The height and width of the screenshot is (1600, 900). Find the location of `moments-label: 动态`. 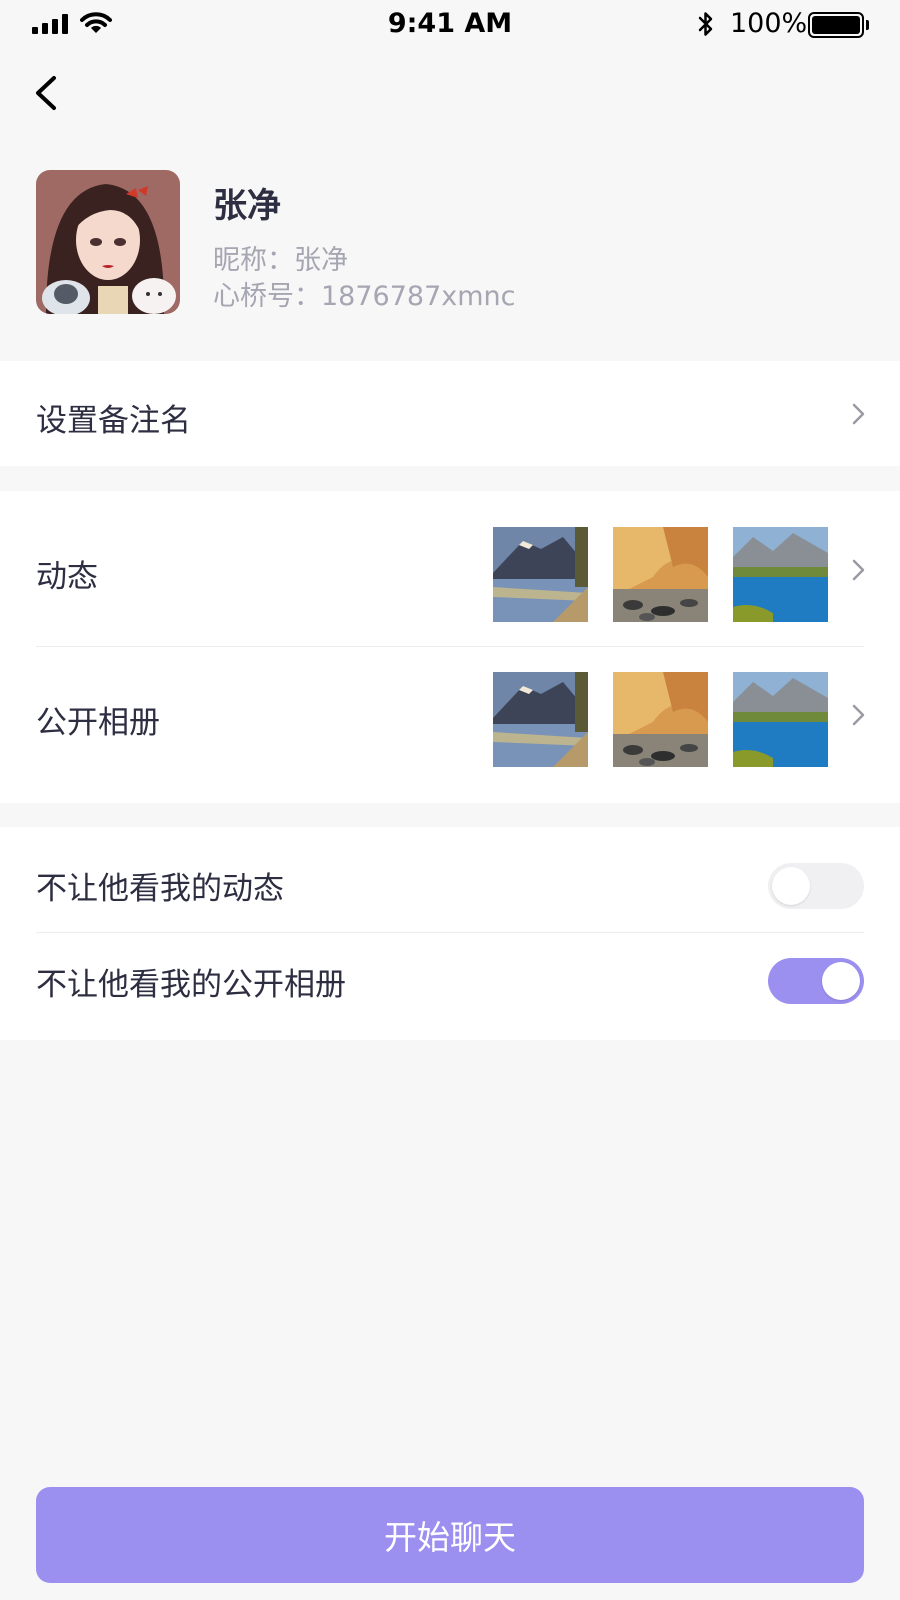

moments-label: 动态 is located at coordinates (67, 577).